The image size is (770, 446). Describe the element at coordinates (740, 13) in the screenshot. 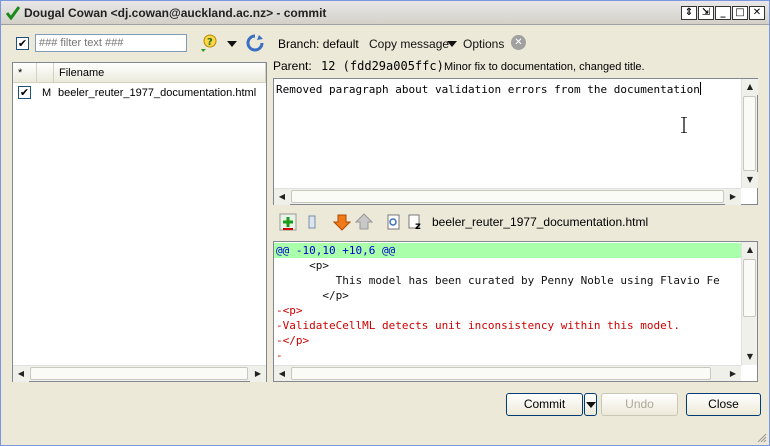

I see `window-maximize-button: □` at that location.